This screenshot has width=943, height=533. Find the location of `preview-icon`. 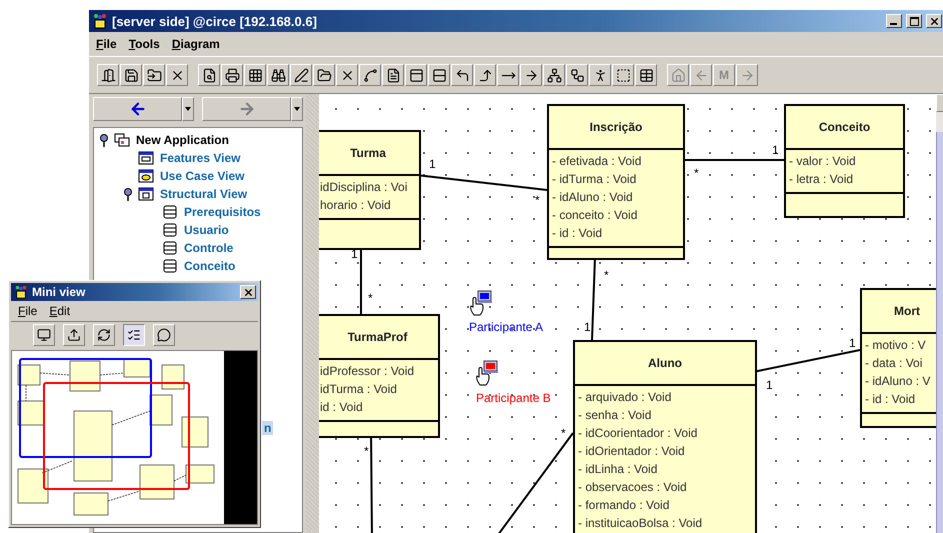

preview-icon is located at coordinates (209, 75).